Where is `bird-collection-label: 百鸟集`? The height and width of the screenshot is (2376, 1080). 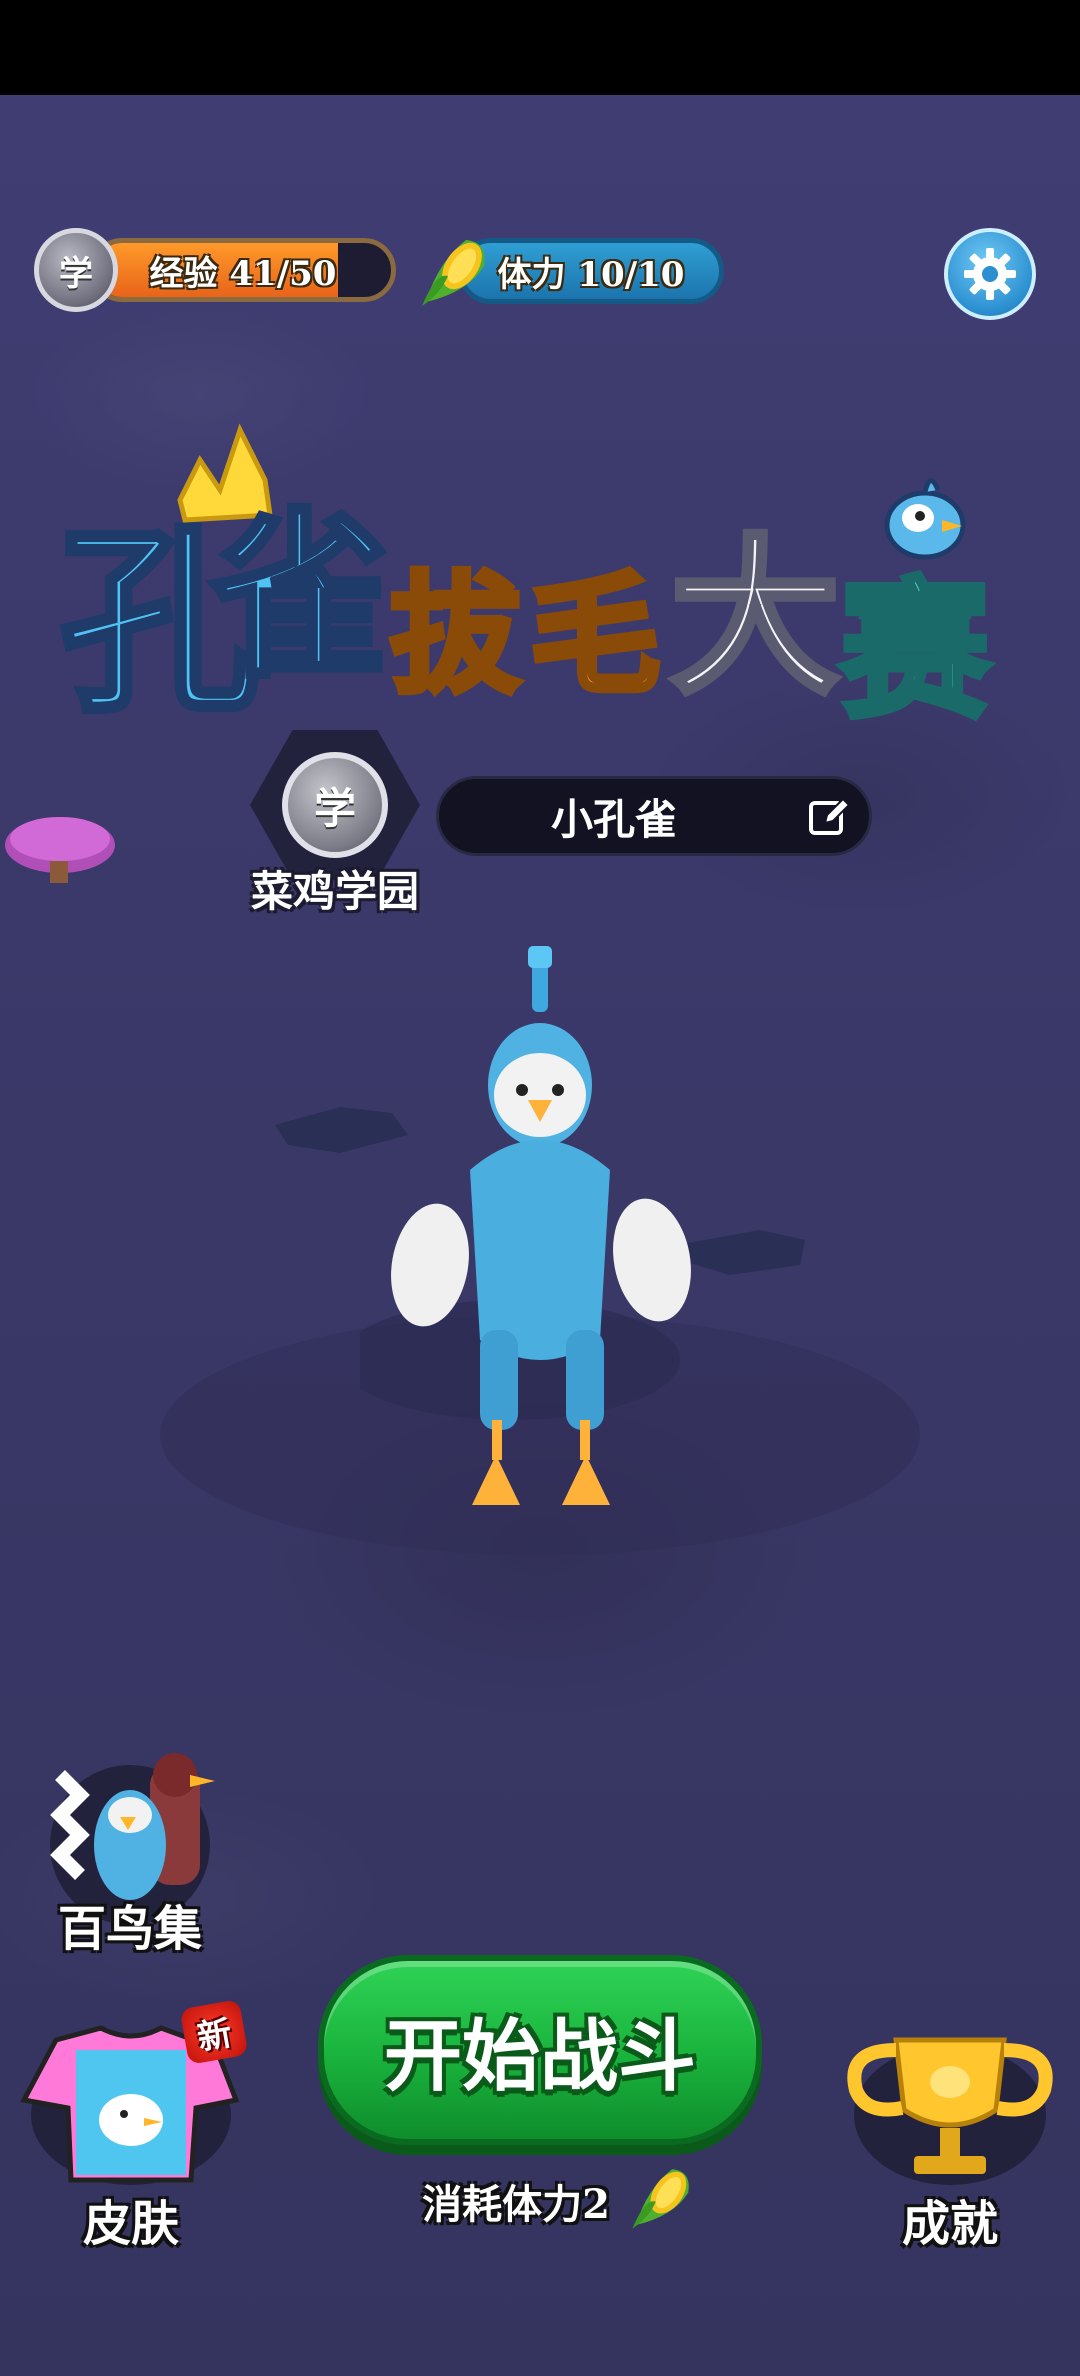 bird-collection-label: 百鸟集 is located at coordinates (129, 1929).